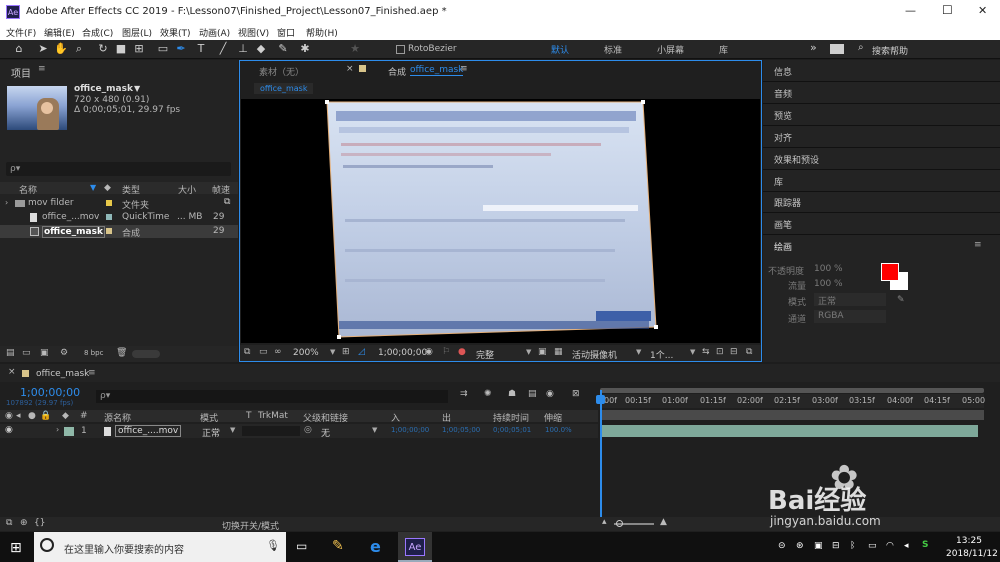 This screenshot has height=562, width=1000. I want to click on panel-align: 对齐, so click(783, 137).